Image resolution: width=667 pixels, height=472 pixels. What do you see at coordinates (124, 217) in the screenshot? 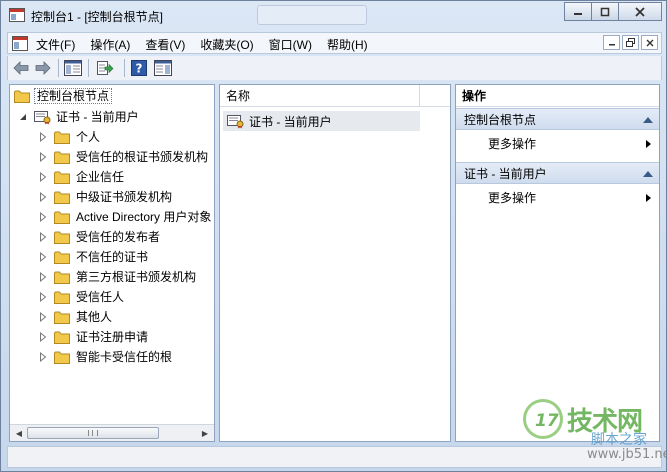
I see `tree-item-active-directory-user-object: Active Directory 用户对象` at bounding box center [124, 217].